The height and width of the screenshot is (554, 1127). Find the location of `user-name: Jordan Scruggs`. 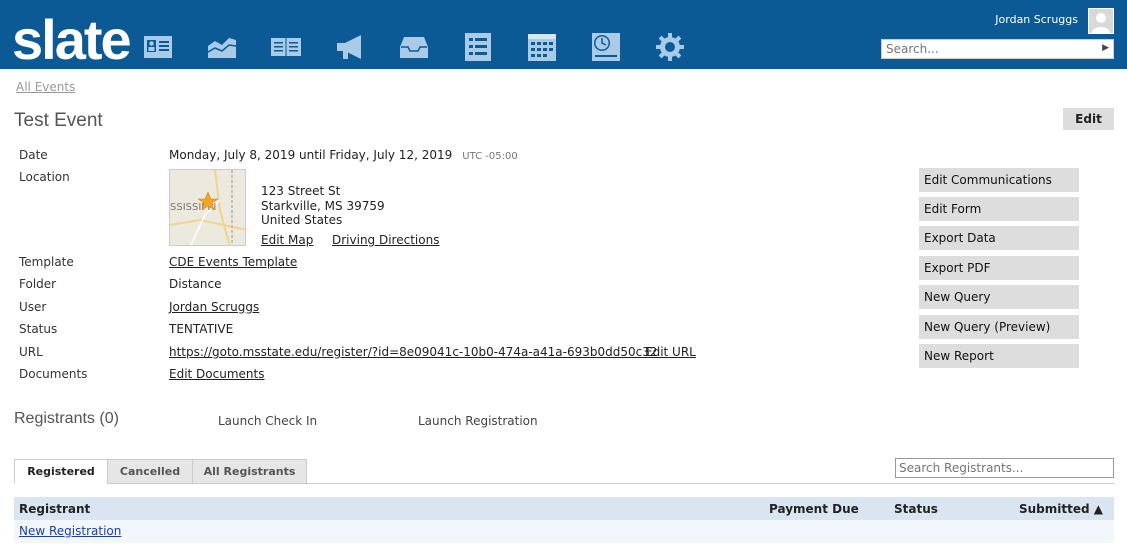

user-name: Jordan Scruggs is located at coordinates (1036, 19).